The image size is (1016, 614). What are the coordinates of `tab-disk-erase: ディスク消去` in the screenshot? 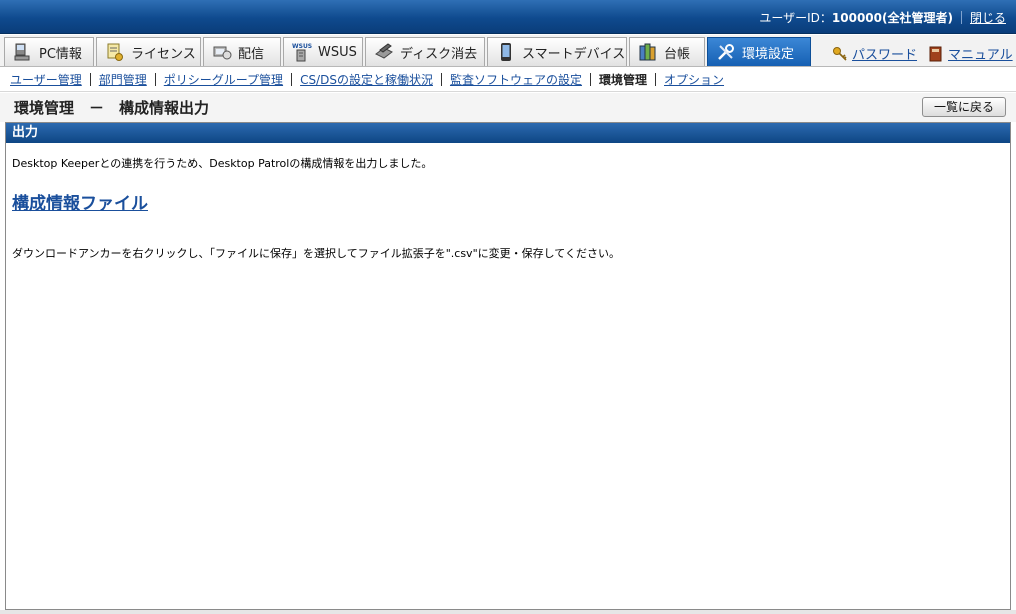 It's located at (425, 51).